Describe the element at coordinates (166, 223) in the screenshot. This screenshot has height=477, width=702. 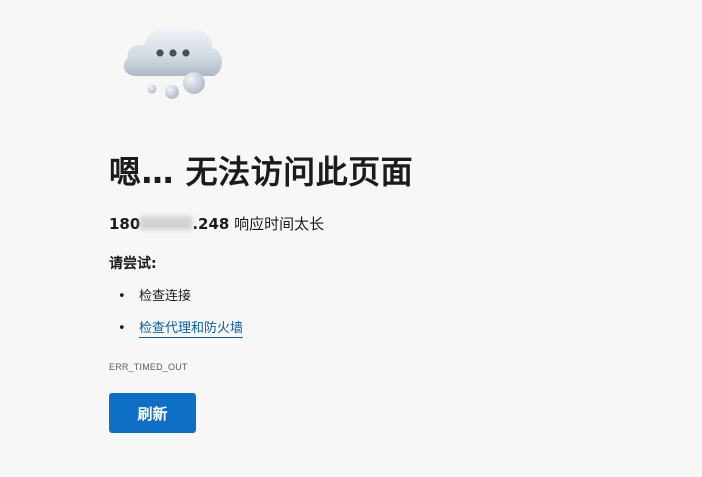
I see `redacted-address-blur` at that location.